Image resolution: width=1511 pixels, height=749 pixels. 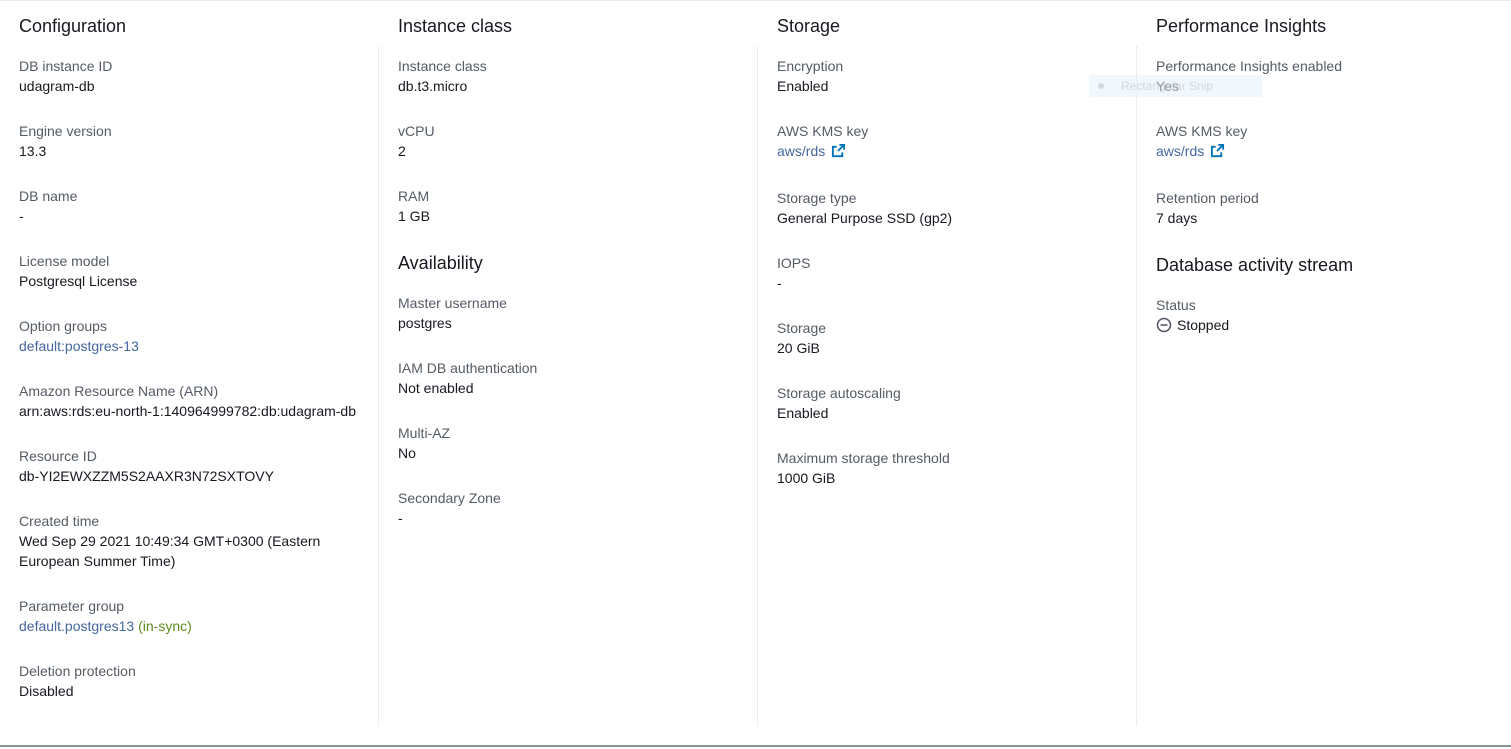 I want to click on field-value: No, so click(x=568, y=453).